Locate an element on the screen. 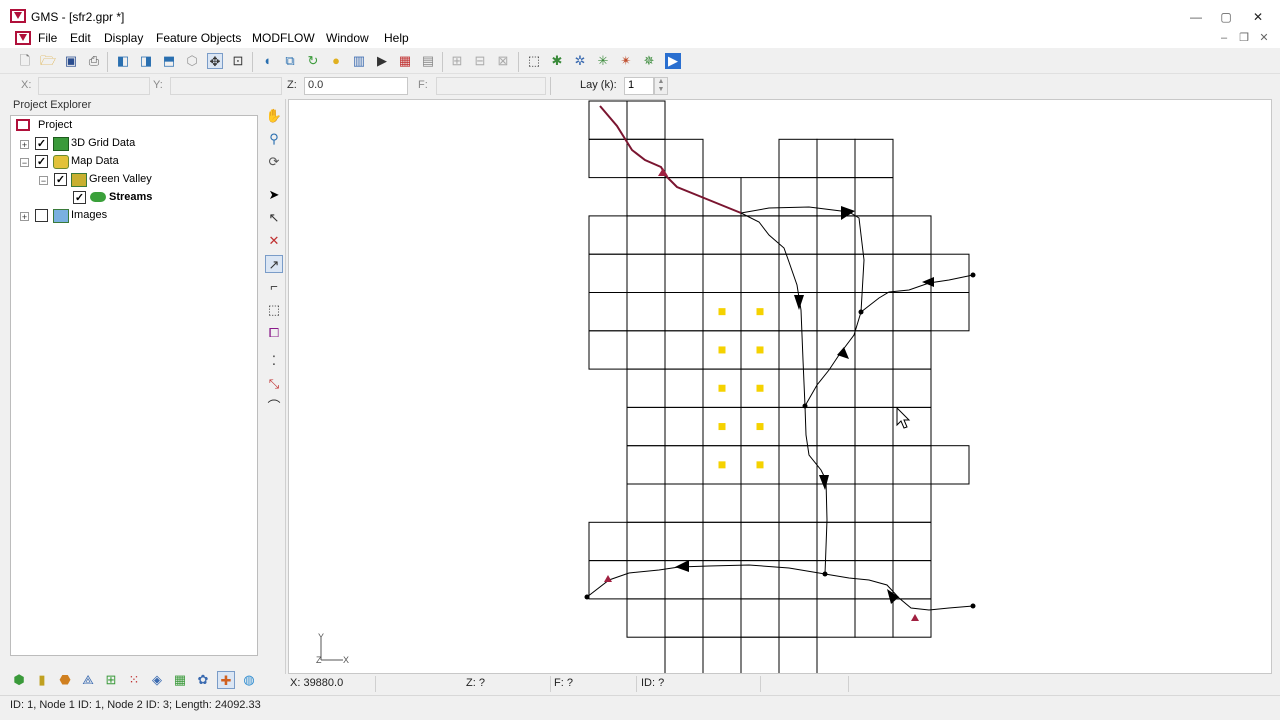 The height and width of the screenshot is (720, 1280). grid-data-checkbox: ✓ is located at coordinates (41, 143).